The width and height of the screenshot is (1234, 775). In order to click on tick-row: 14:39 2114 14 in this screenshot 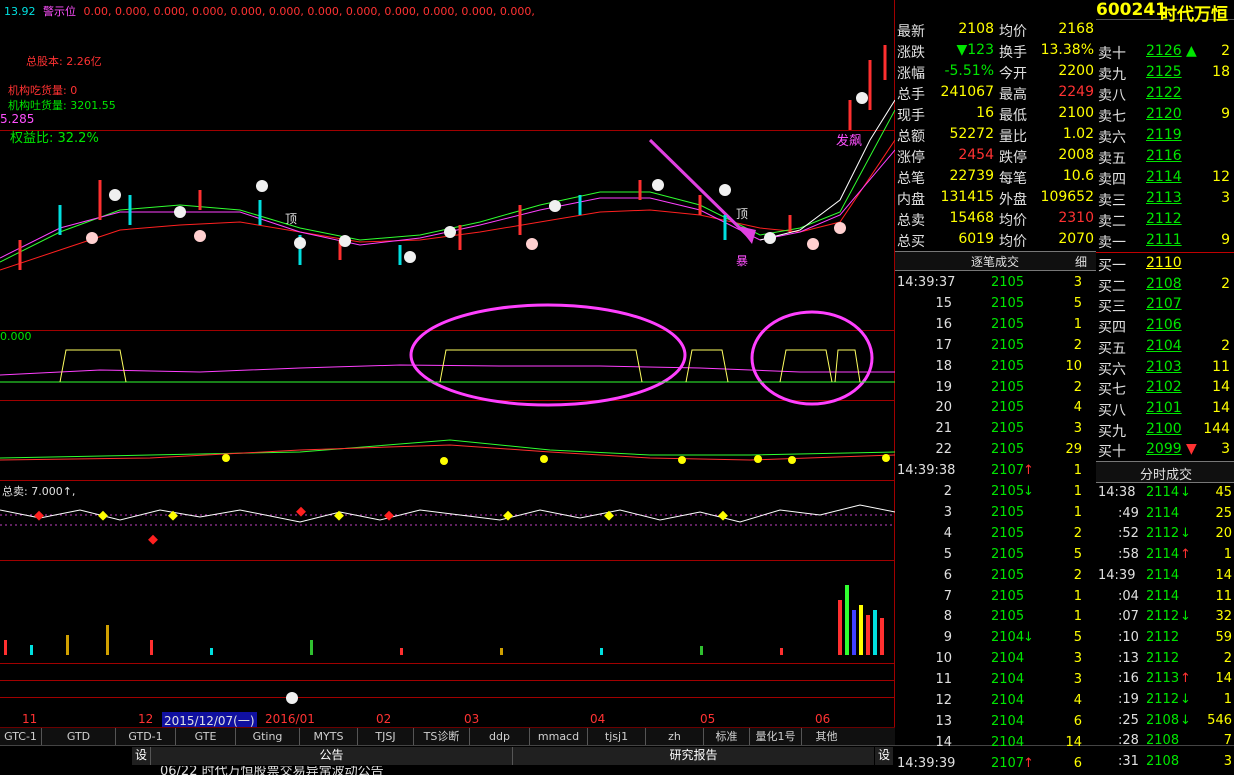, I will do `click(1165, 577)`.